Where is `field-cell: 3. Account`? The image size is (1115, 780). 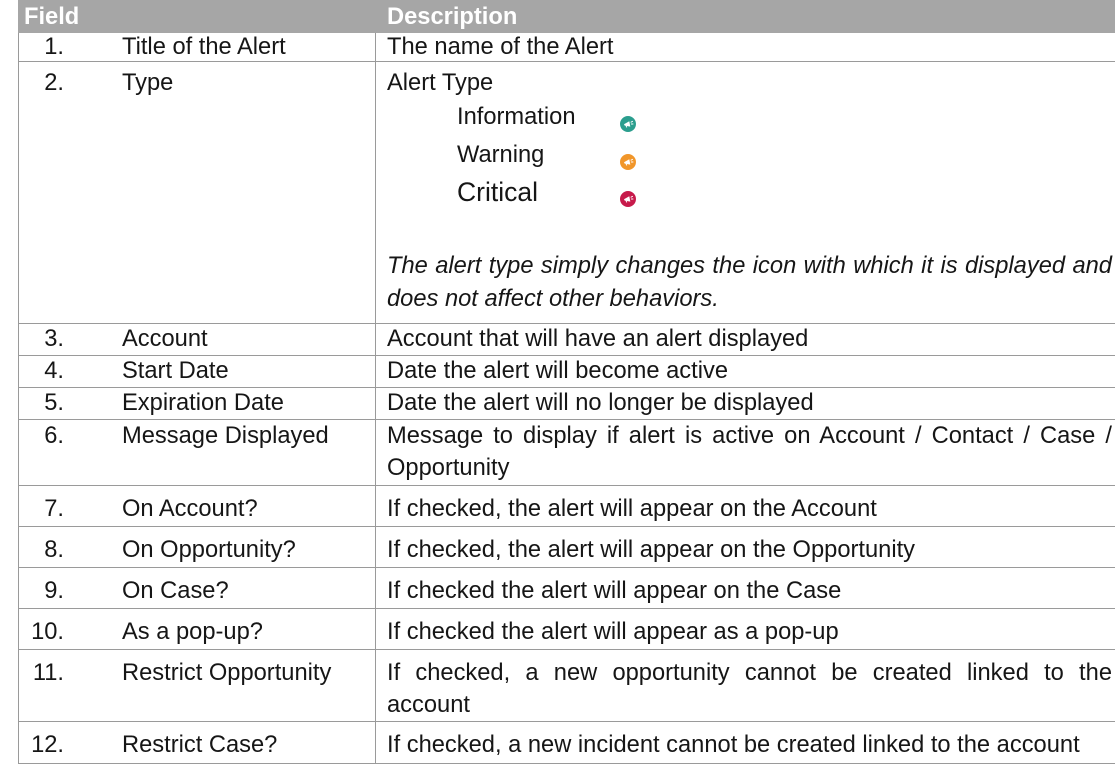
field-cell: 3. Account is located at coordinates (197, 339).